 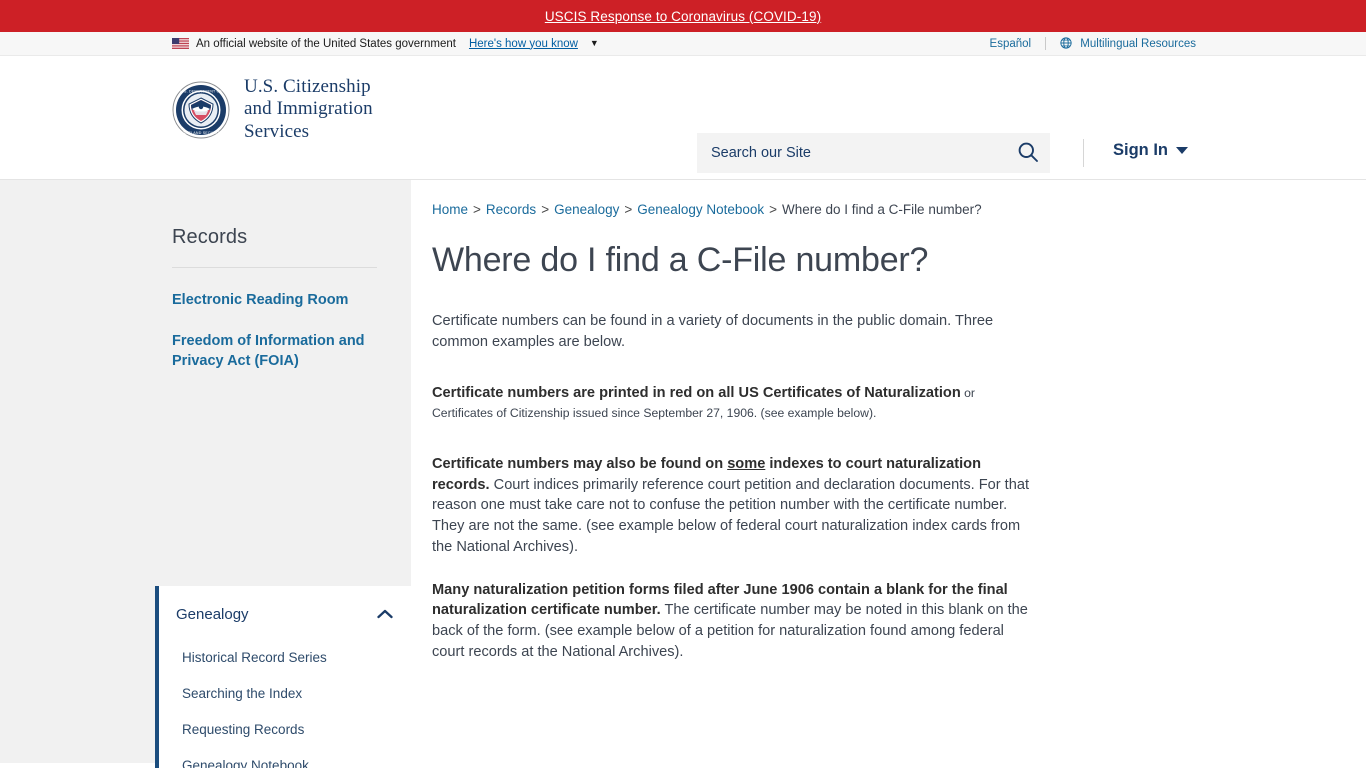 I want to click on svg-text: U.S. DEPARTMENT OF, so click(x=201, y=91).